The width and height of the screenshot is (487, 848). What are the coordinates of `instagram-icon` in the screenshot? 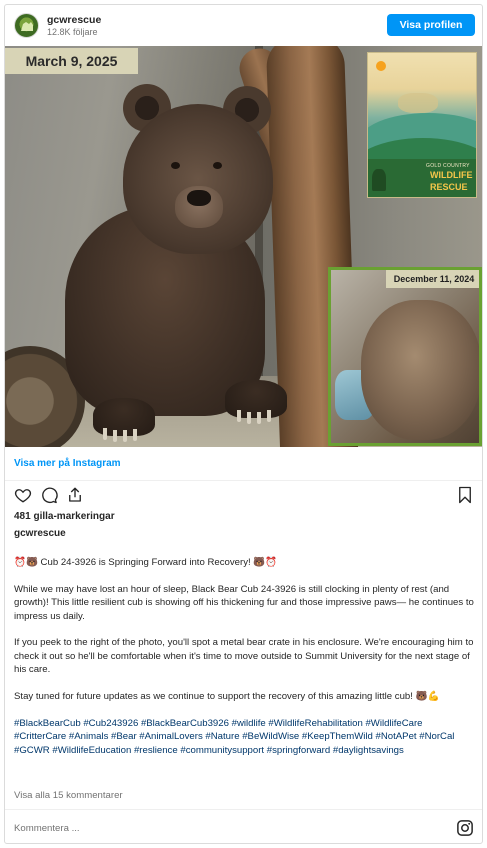 It's located at (465, 830).